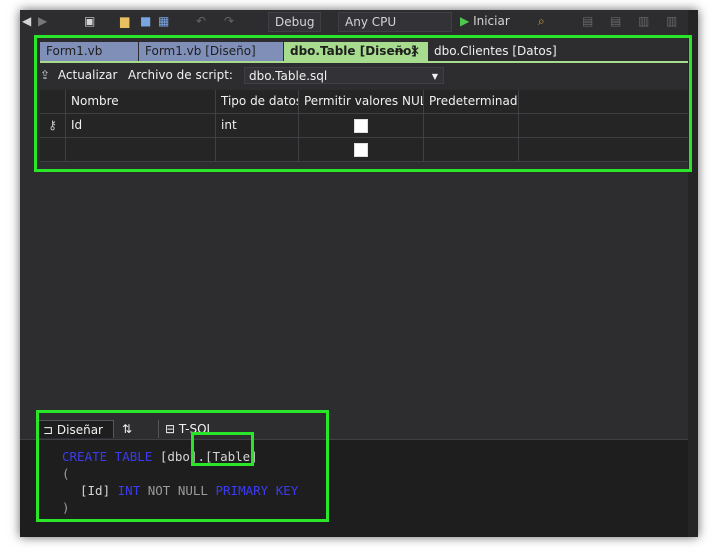 This screenshot has width=718, height=557. Describe the element at coordinates (222, 449) in the screenshot. I see `highlight-table-name-frame` at that location.